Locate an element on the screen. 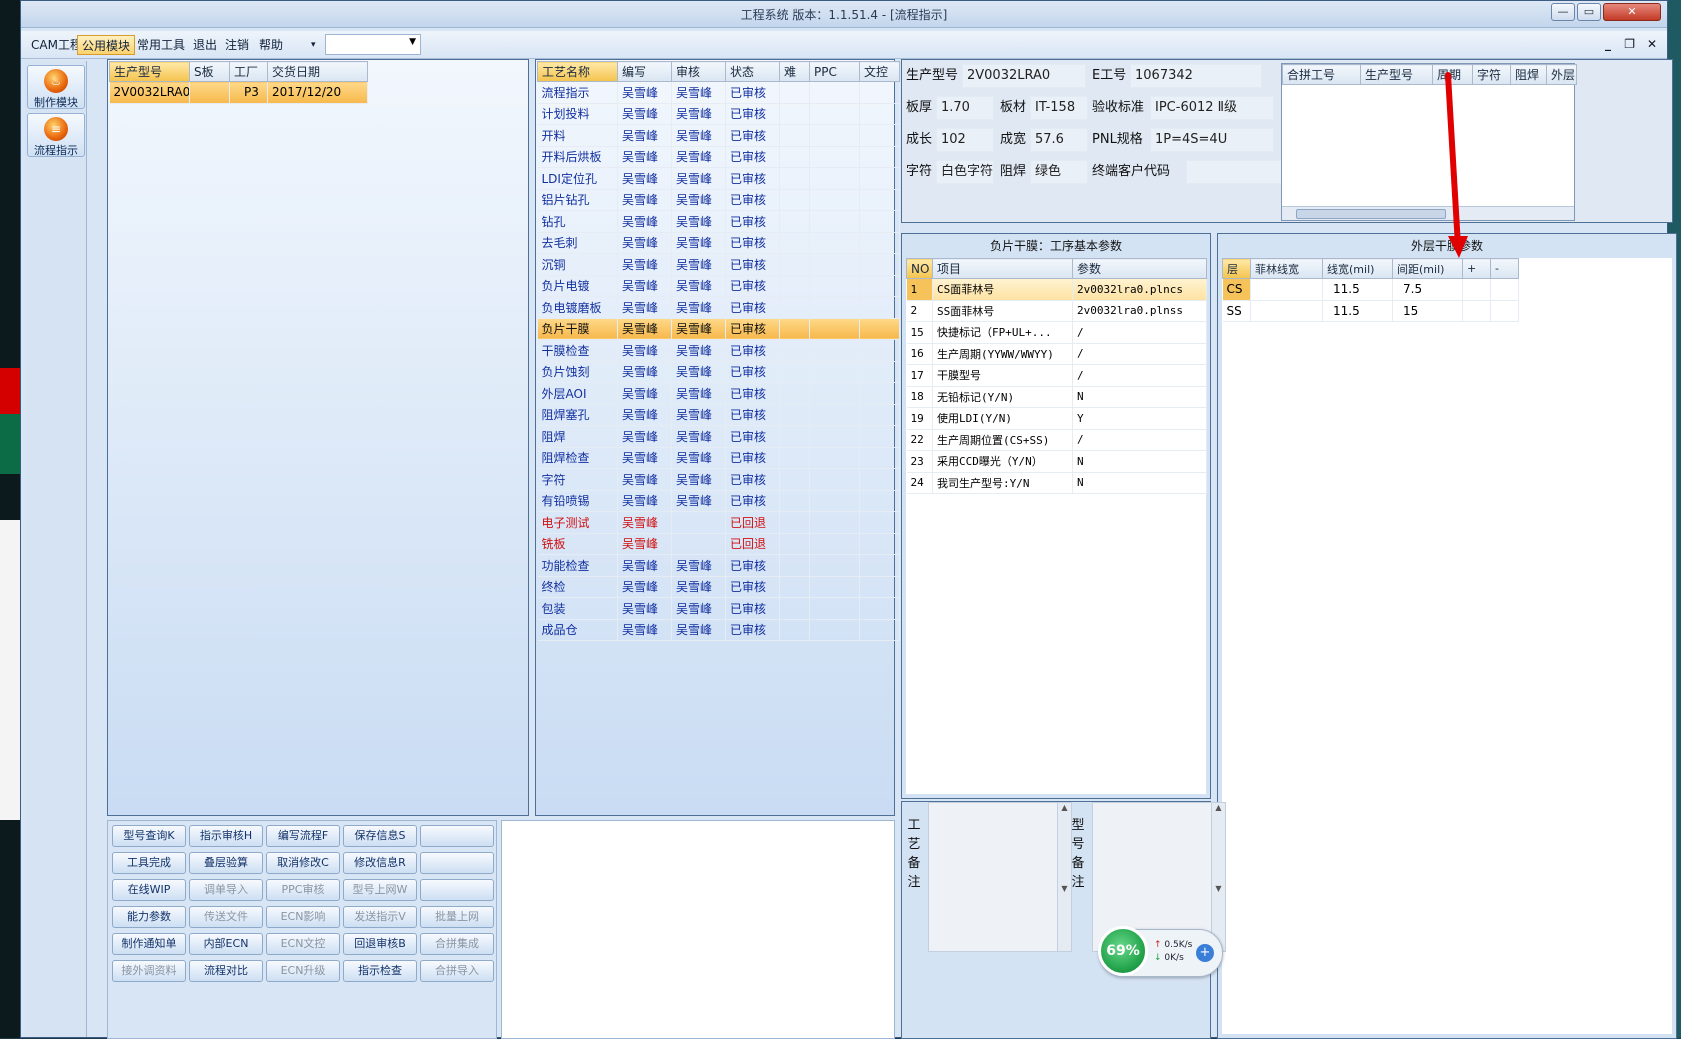  table-row: 干膜检查 吴雪峰 吴雪峰 已审核 is located at coordinates (718, 350).